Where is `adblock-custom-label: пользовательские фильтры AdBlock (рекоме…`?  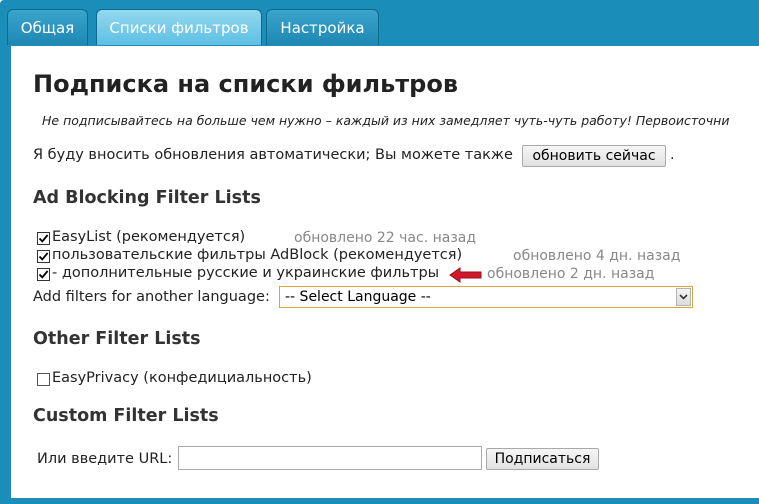
adblock-custom-label: пользовательские фильтры AdBlock (рекоме… is located at coordinates (257, 255).